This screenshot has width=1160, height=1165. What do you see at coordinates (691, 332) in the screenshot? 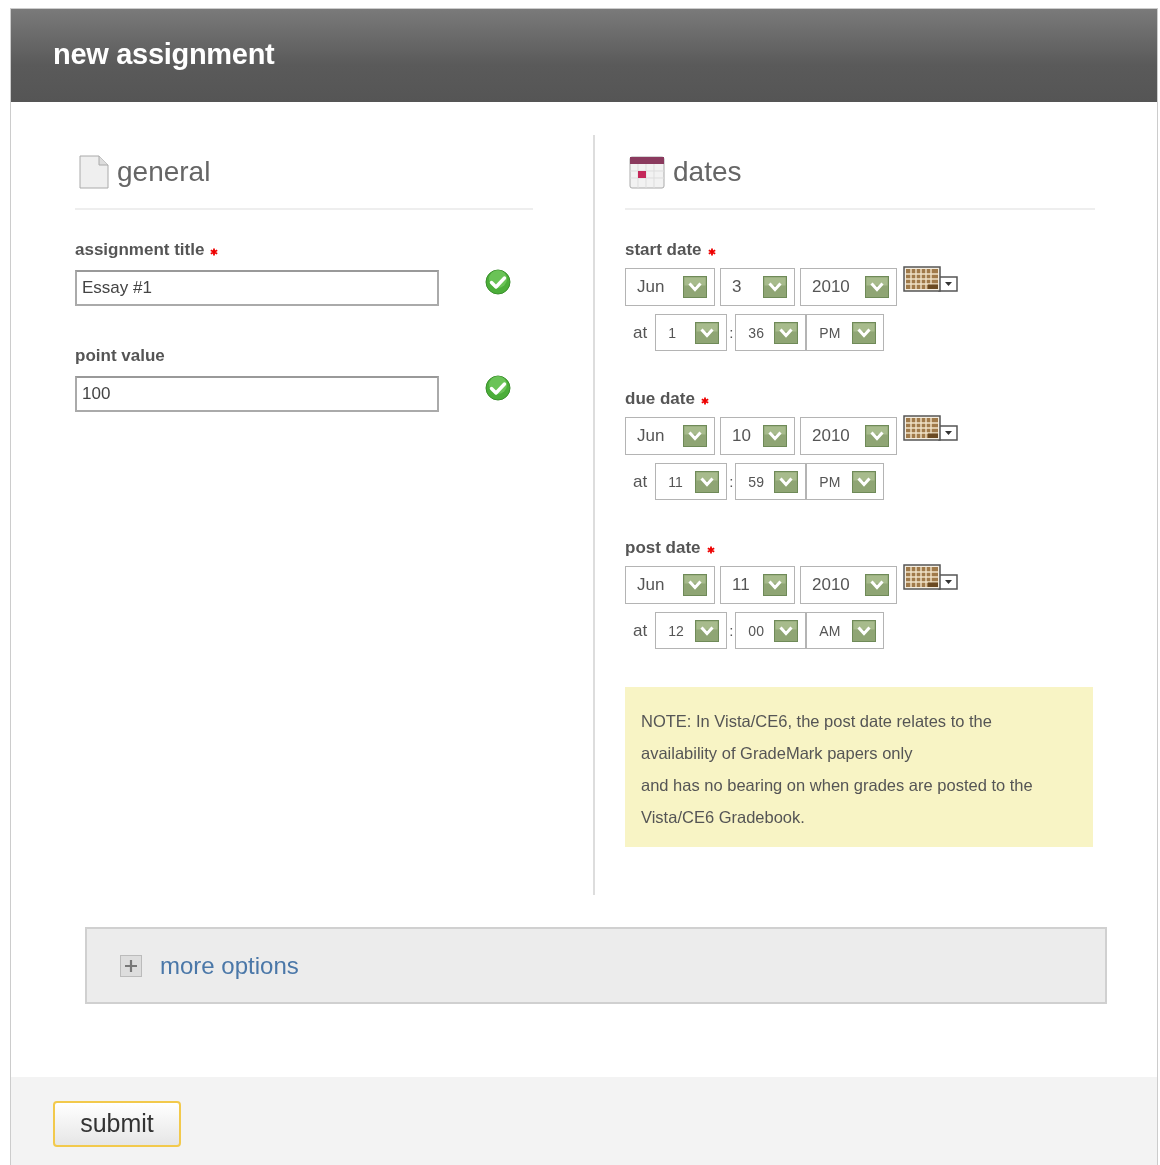
I see `dropdown: 1` at bounding box center [691, 332].